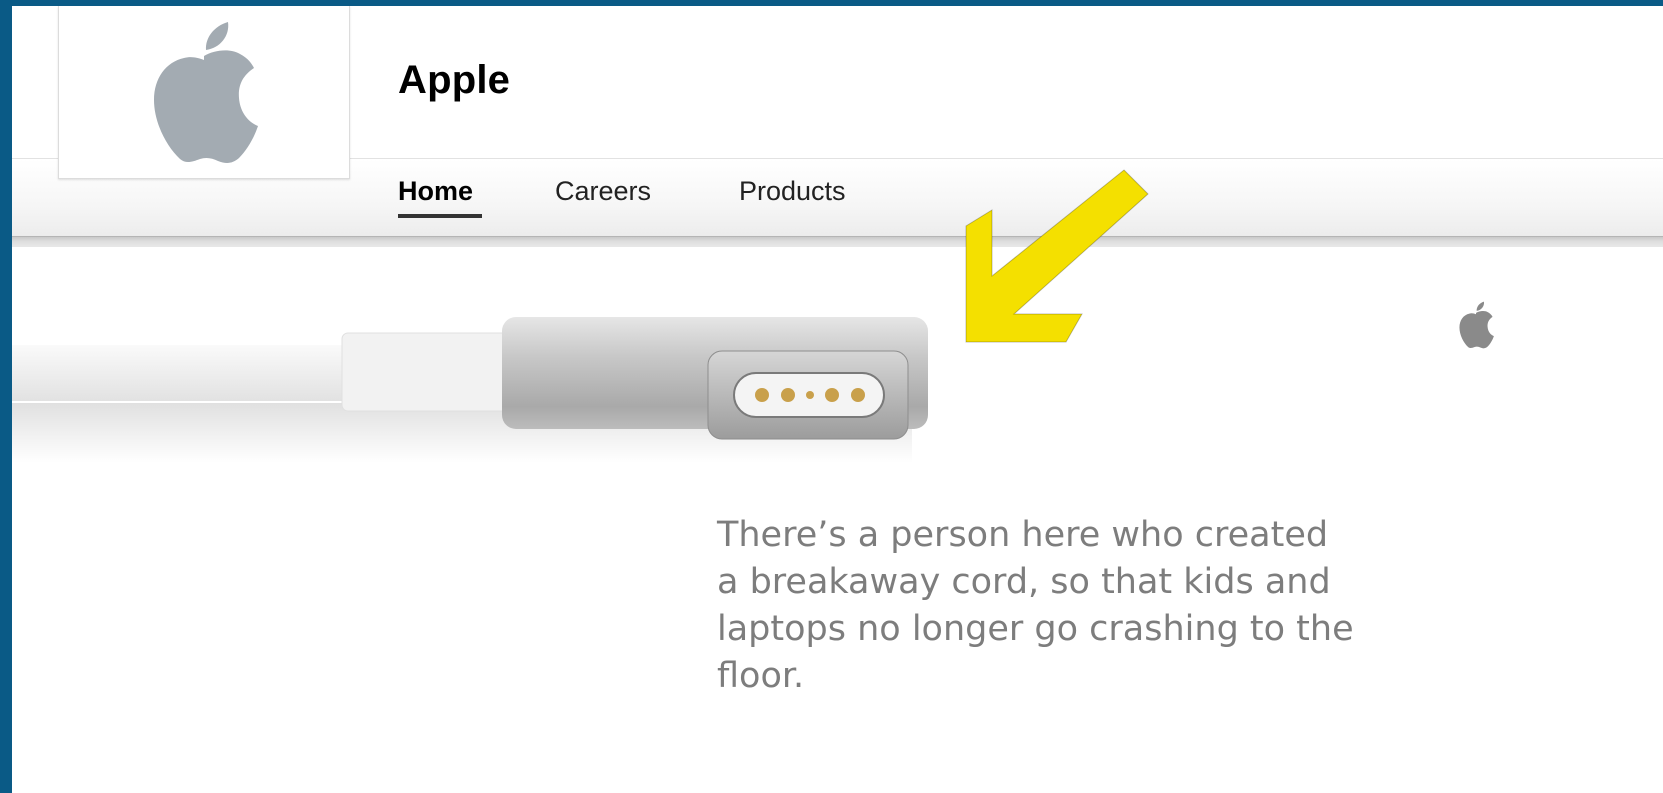 The height and width of the screenshot is (793, 1663). I want to click on company-name: Apple, so click(454, 80).